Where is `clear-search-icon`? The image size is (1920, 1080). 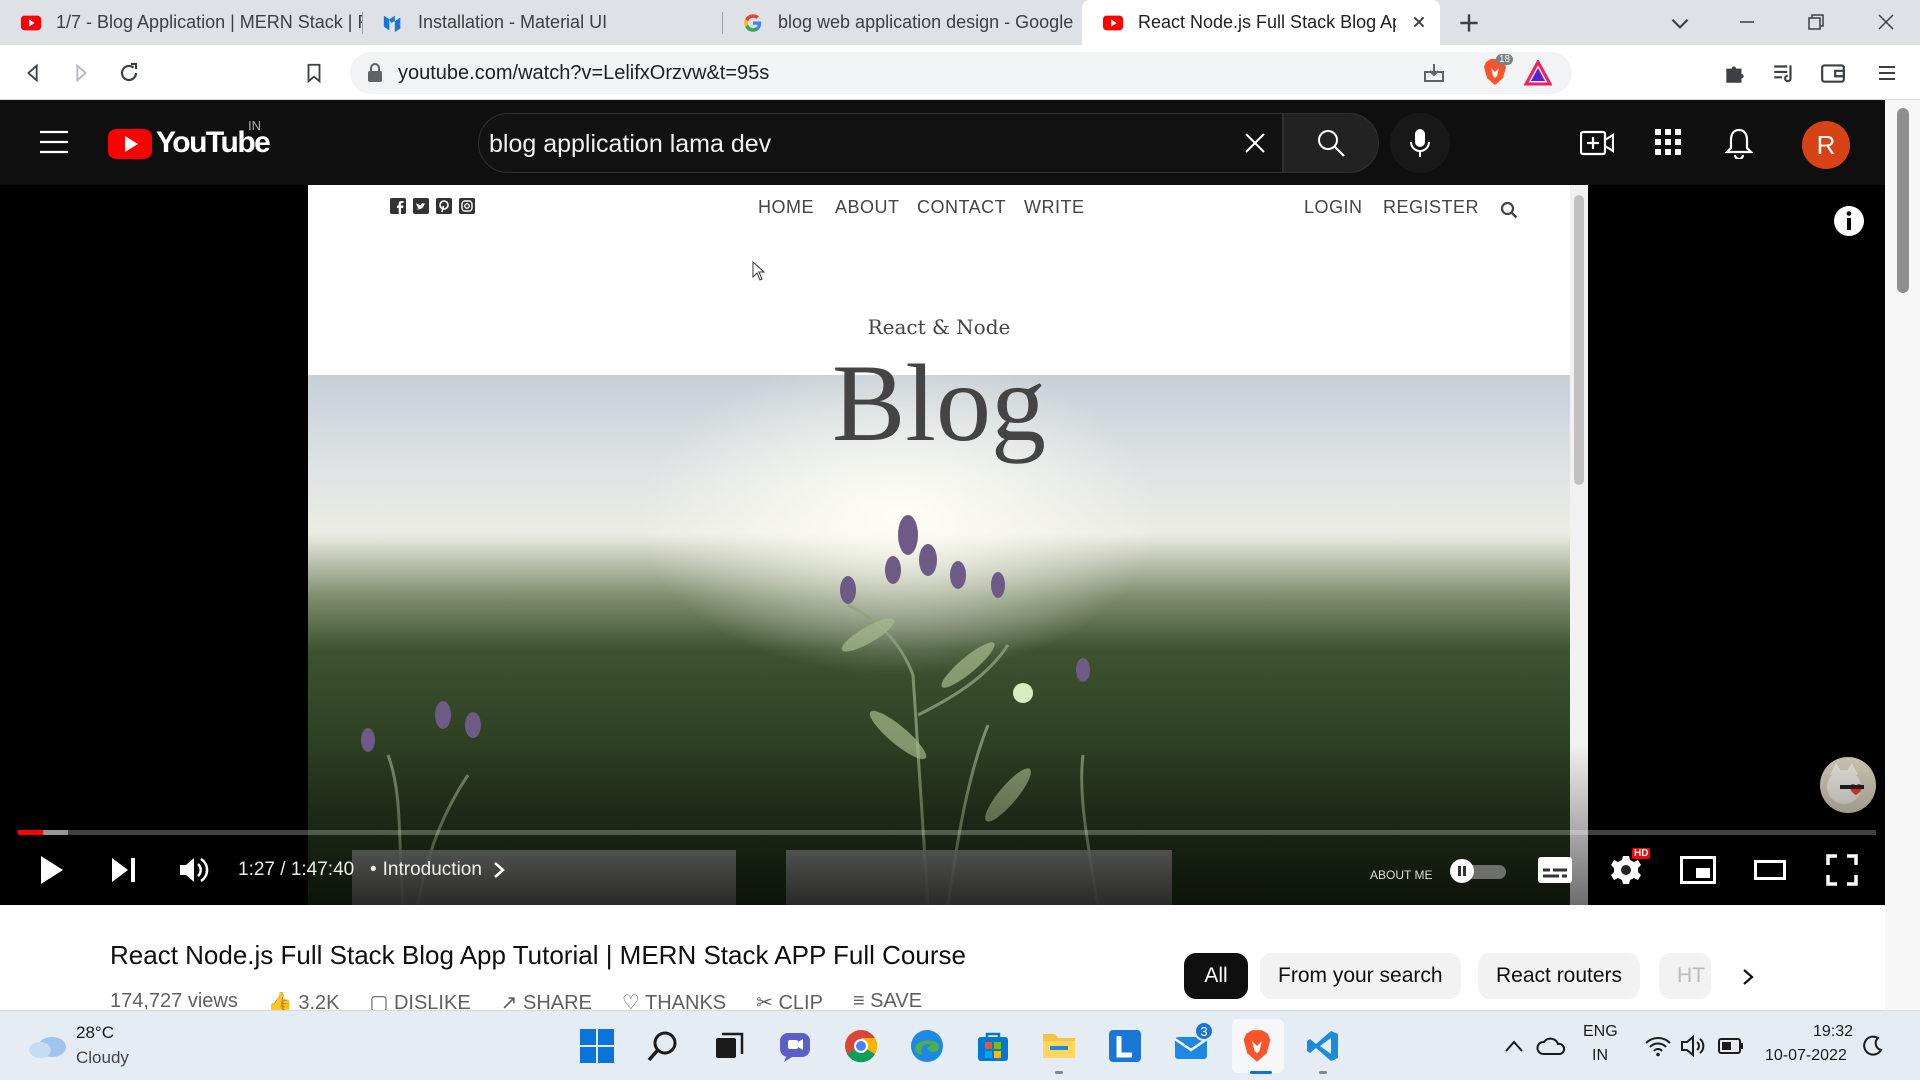
clear-search-icon is located at coordinates (1255, 143).